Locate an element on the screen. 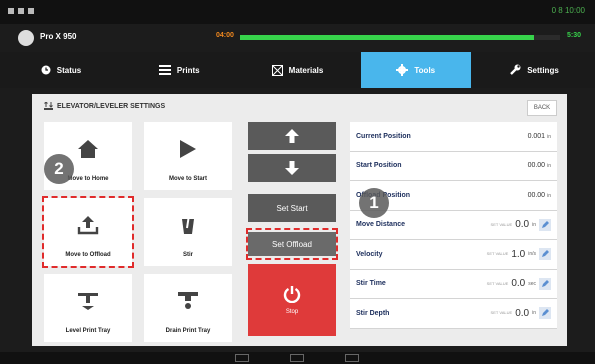  clock-icon is located at coordinates (46, 70).